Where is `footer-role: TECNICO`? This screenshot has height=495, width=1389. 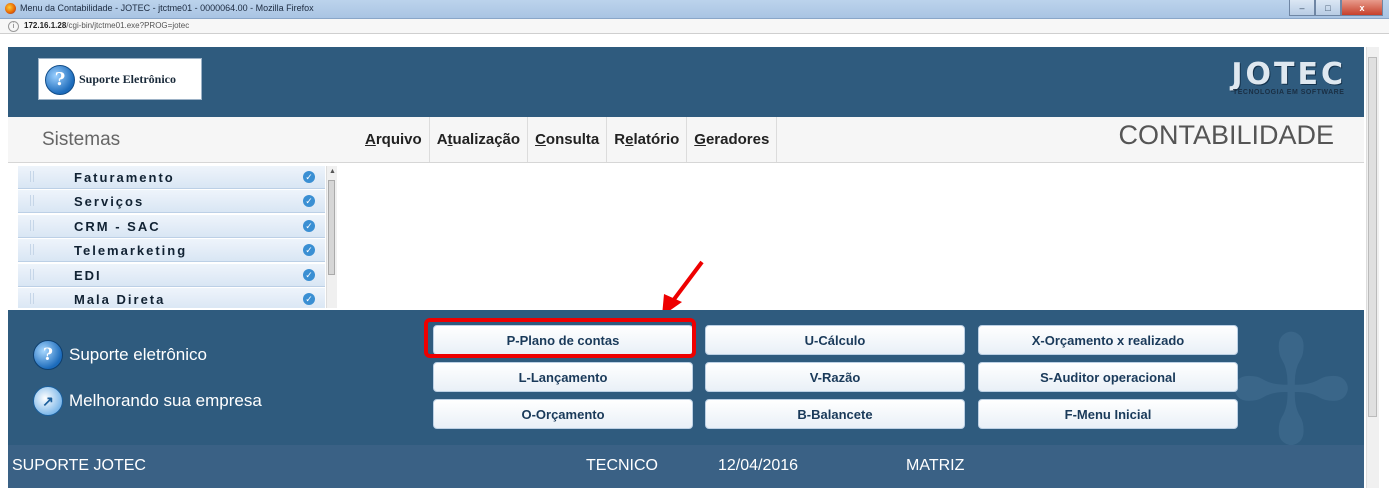
footer-role: TECNICO is located at coordinates (622, 465).